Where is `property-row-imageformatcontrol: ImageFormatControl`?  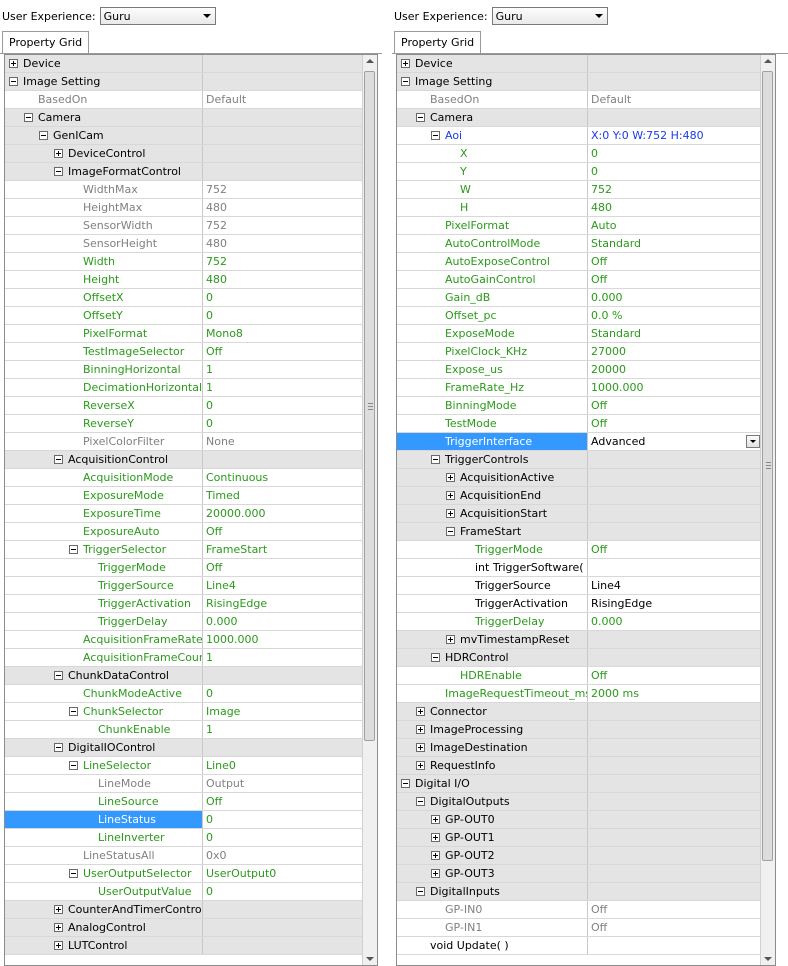 property-row-imageformatcontrol: ImageFormatControl is located at coordinates (184, 172).